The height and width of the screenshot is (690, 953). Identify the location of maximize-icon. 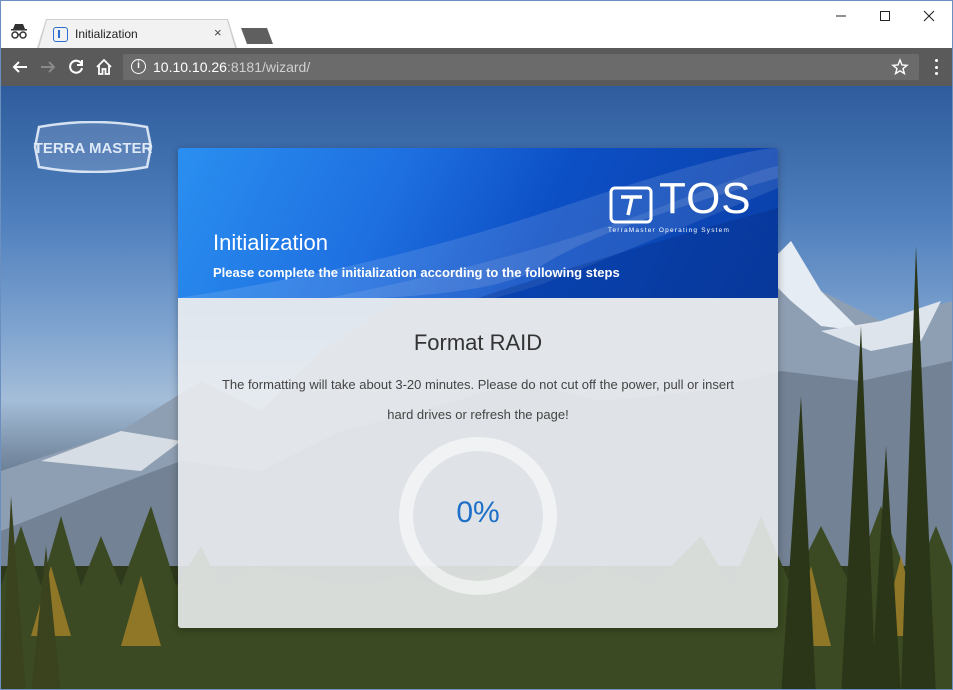
(885, 16).